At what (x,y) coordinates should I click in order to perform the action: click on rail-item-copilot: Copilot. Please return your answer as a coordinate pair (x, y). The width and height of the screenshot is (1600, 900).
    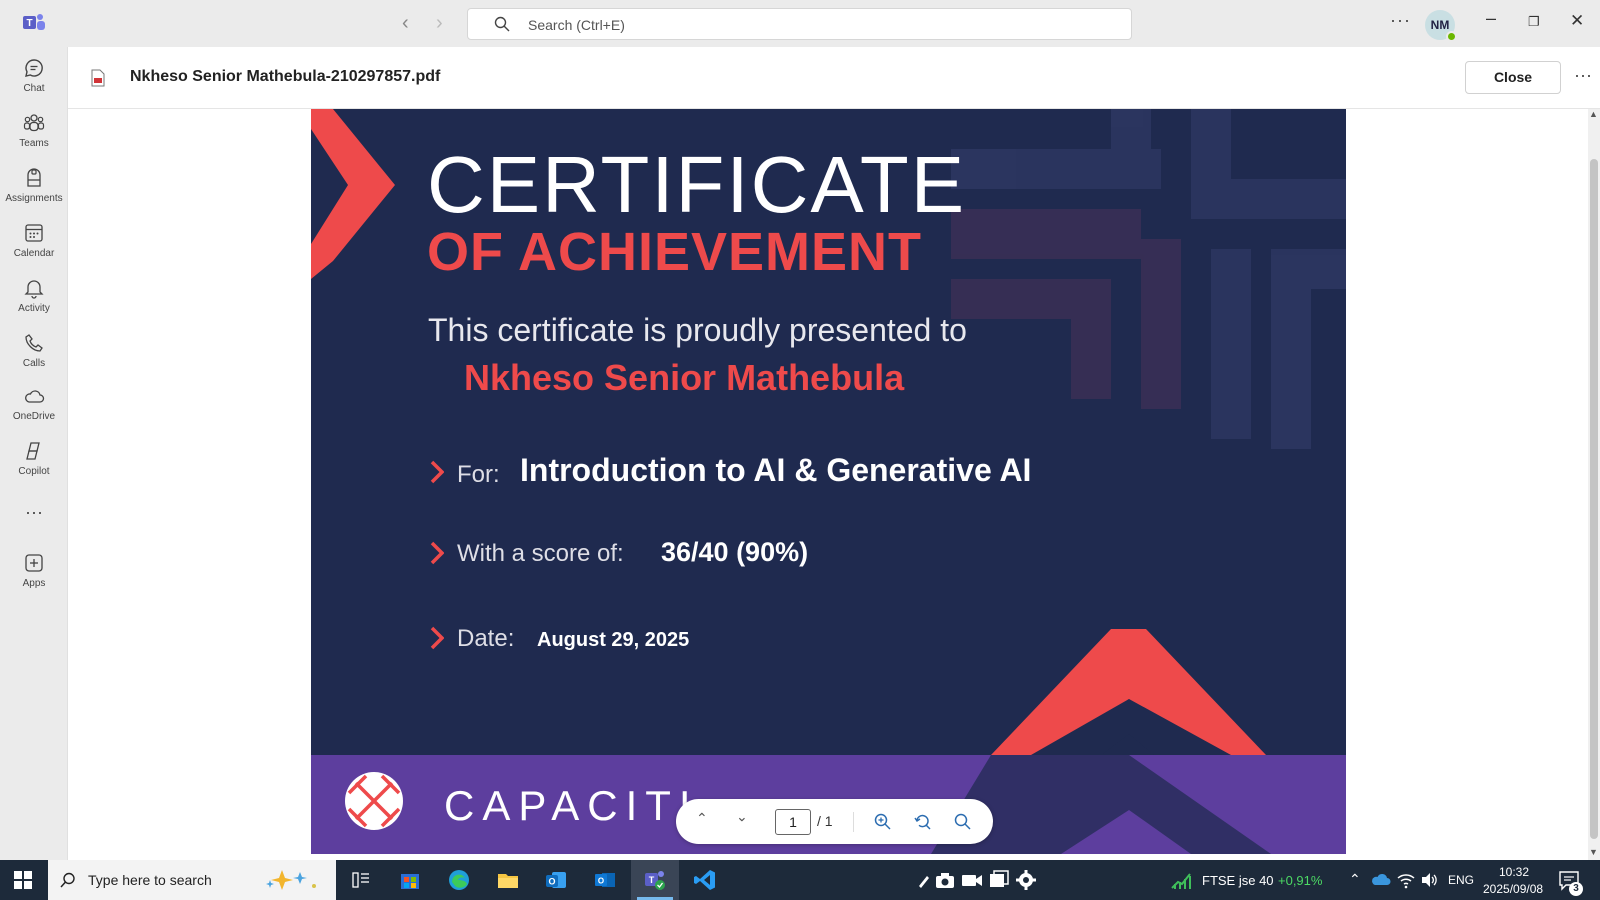
    Looking at the image, I should click on (34, 458).